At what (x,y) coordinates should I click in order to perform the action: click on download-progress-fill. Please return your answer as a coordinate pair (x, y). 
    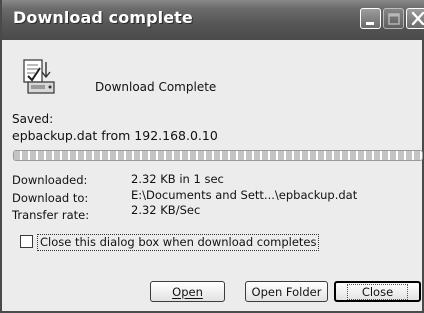
    Looking at the image, I should click on (218, 155).